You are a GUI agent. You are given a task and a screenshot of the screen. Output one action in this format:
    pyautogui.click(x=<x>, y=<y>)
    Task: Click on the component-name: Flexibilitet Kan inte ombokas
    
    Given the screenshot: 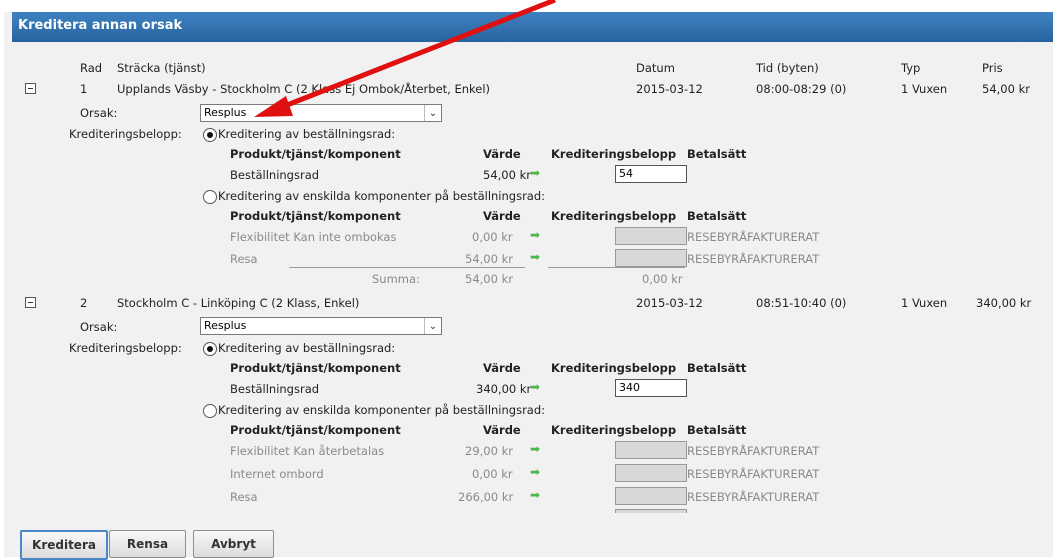 What is the action you would take?
    pyautogui.click(x=313, y=237)
    